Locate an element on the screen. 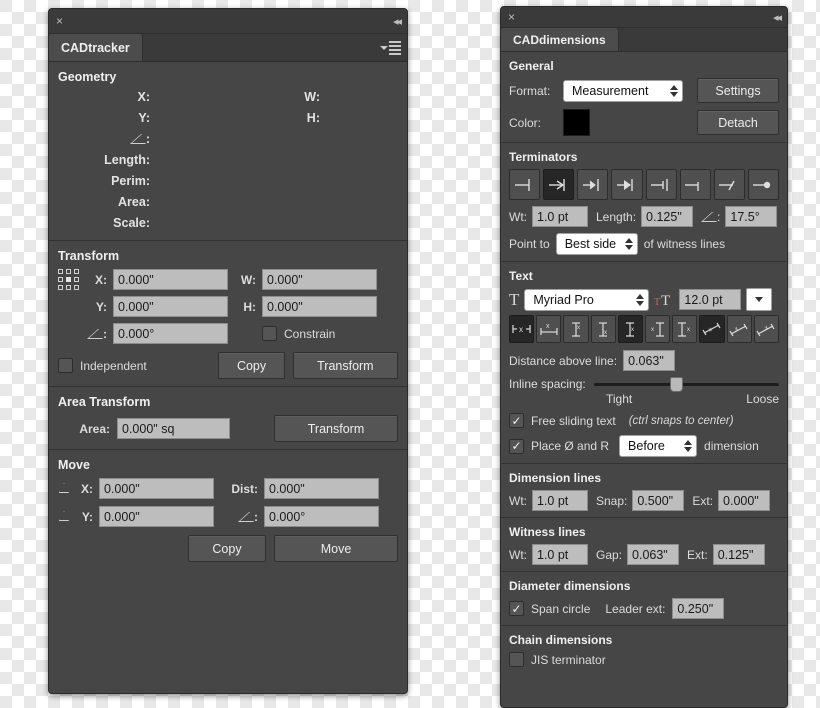  terminator-arrow-solid-icon is located at coordinates (627, 184).